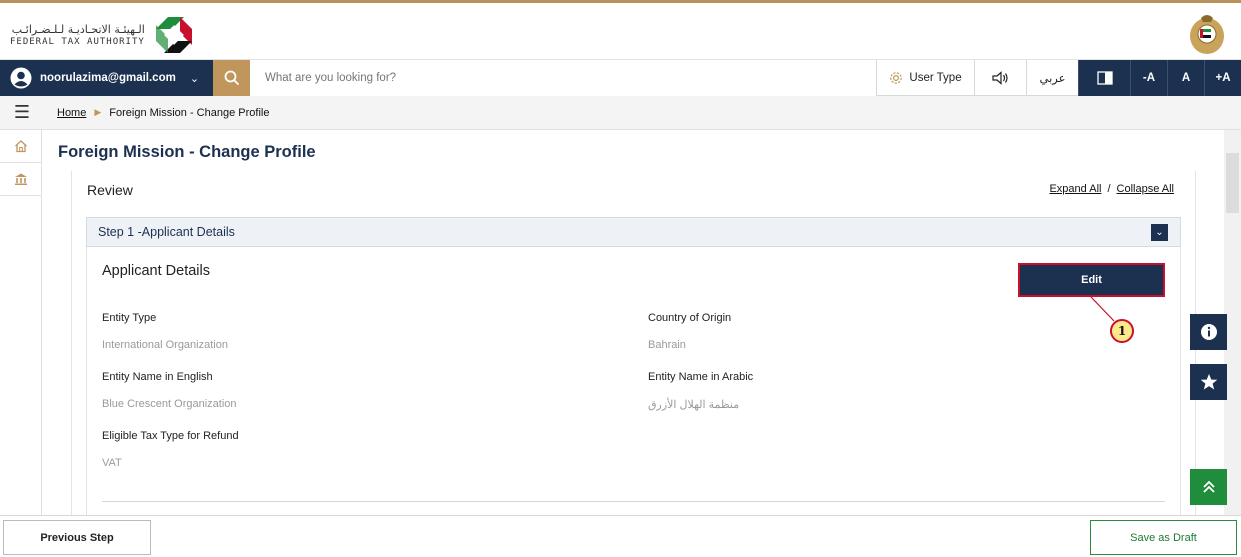 This screenshot has height=557, width=1241. Describe the element at coordinates (170, 436) in the screenshot. I see `eligible-tax-type-label: Eligible Tax Type for Refund` at that location.